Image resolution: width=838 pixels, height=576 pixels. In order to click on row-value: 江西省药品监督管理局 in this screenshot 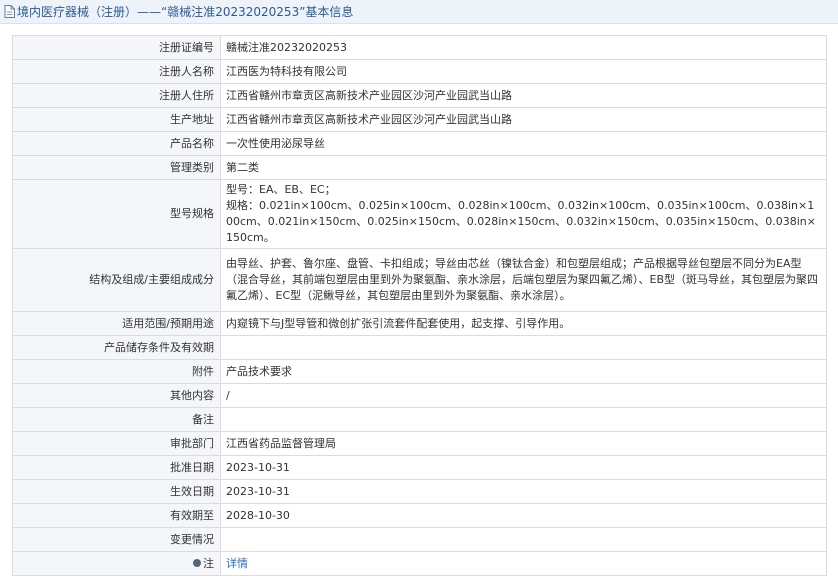, I will do `click(523, 443)`.